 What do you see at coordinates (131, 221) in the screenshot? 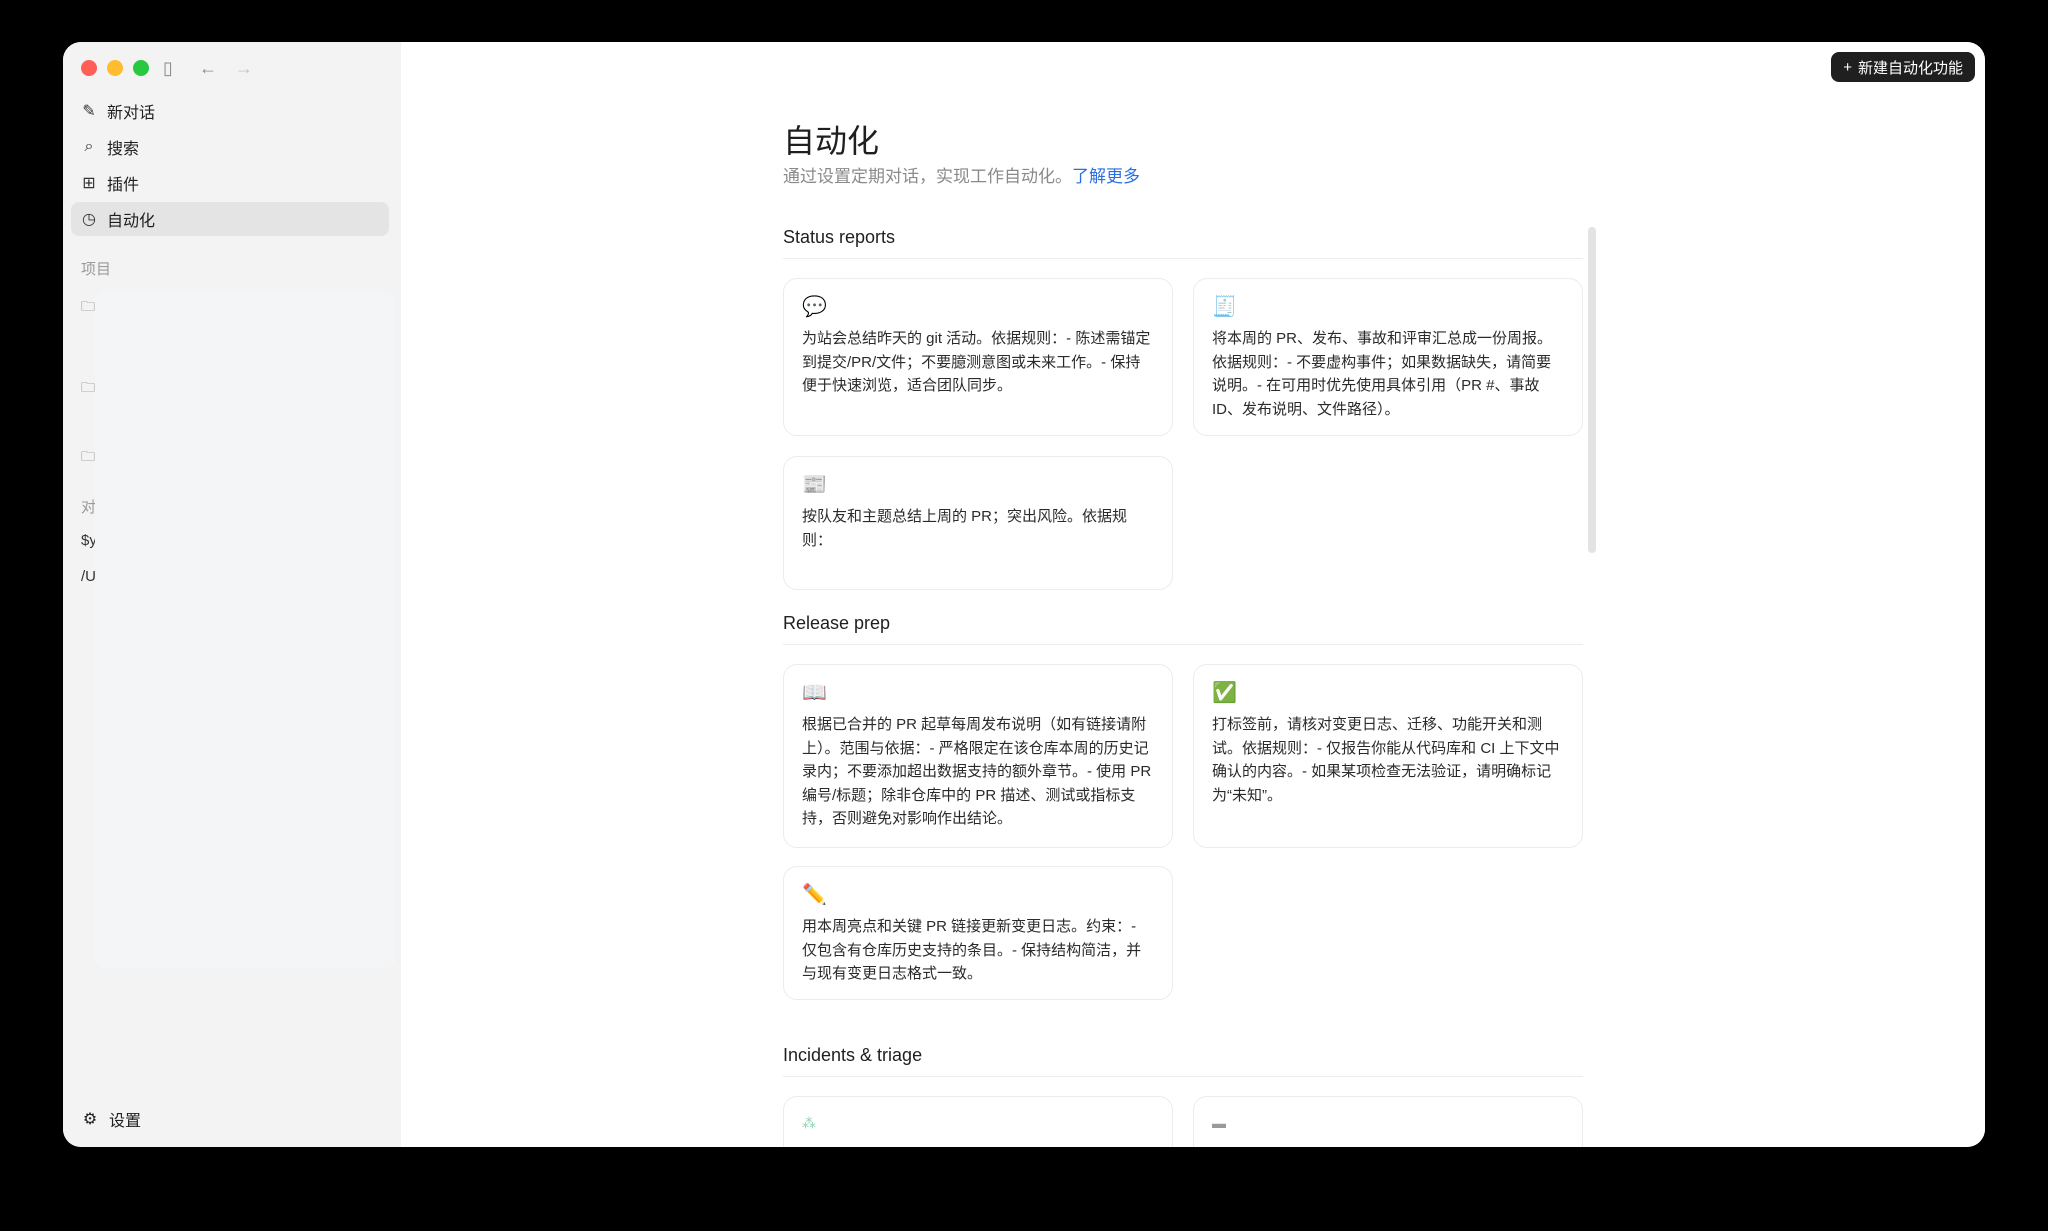
I see `sidebar-item-label: 自动化` at bounding box center [131, 221].